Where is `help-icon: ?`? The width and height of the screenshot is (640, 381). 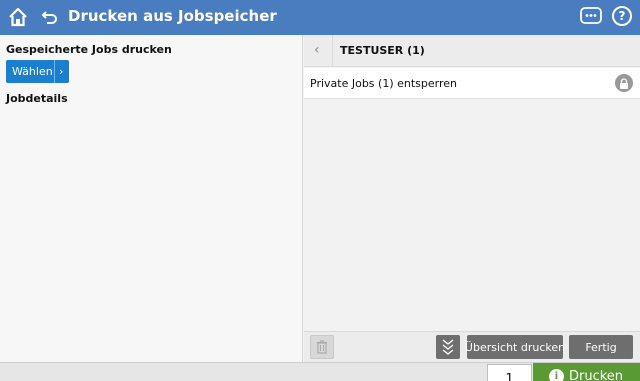 help-icon: ? is located at coordinates (622, 16).